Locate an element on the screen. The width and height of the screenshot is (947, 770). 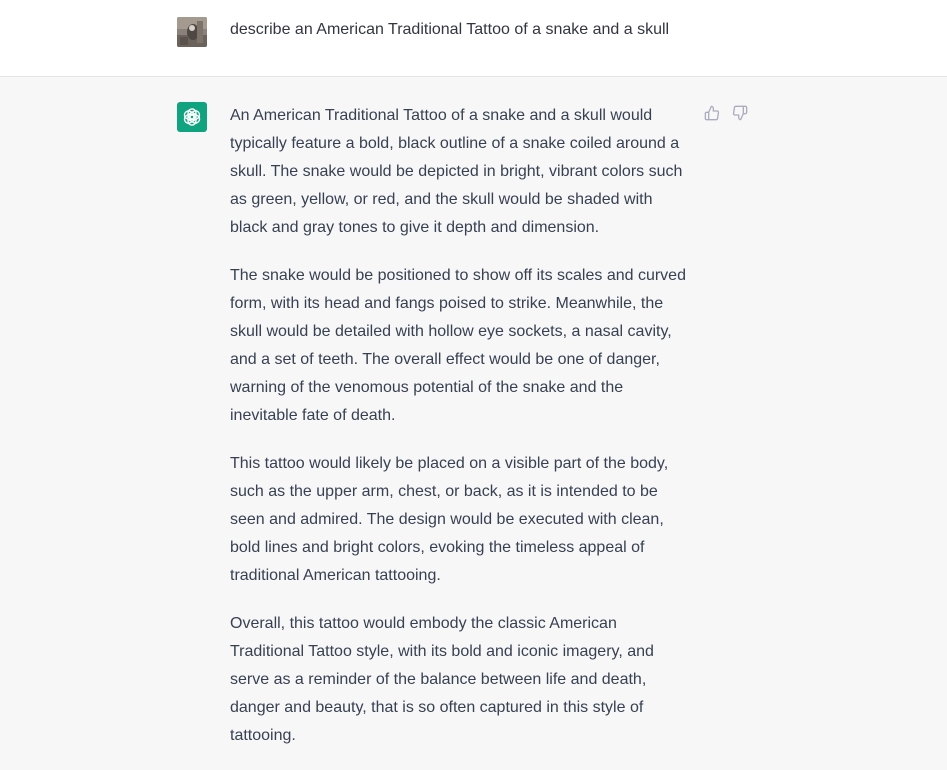
user-avatar-image is located at coordinates (192, 32).